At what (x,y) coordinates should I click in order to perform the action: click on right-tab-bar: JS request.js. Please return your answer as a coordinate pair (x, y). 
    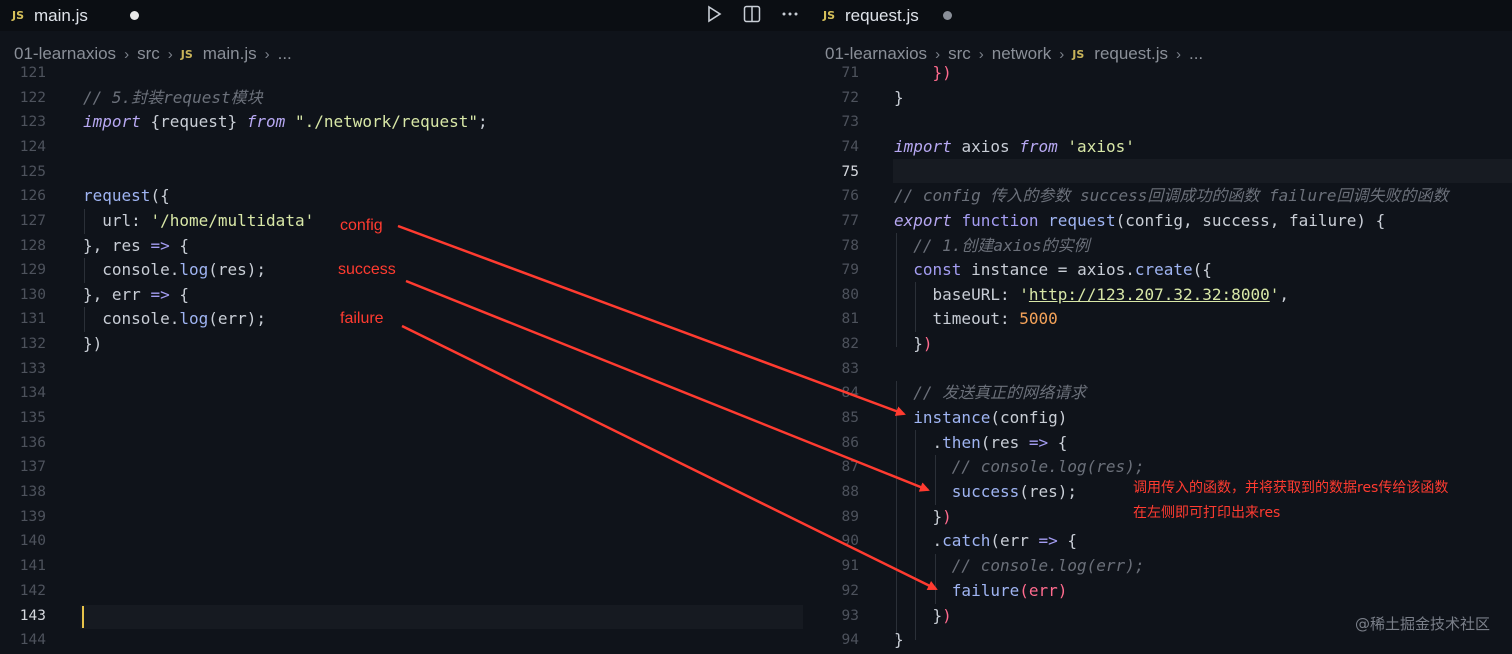
    Looking at the image, I should click on (1157, 15).